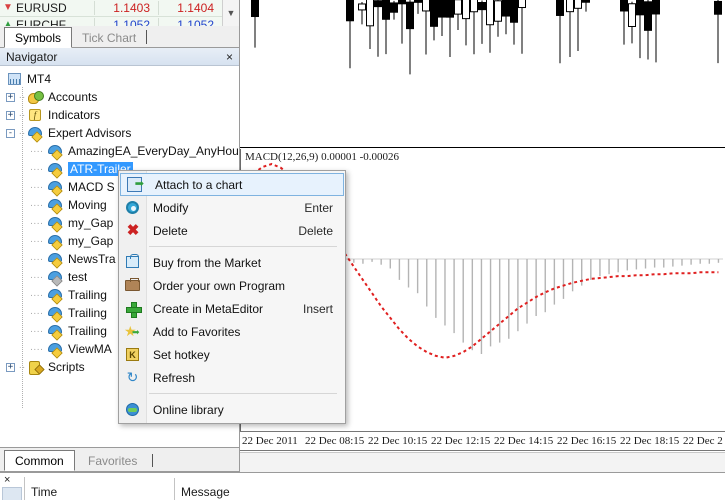  I want to click on menu-item-order-your-own-program: Order your own Program, so click(232, 285).